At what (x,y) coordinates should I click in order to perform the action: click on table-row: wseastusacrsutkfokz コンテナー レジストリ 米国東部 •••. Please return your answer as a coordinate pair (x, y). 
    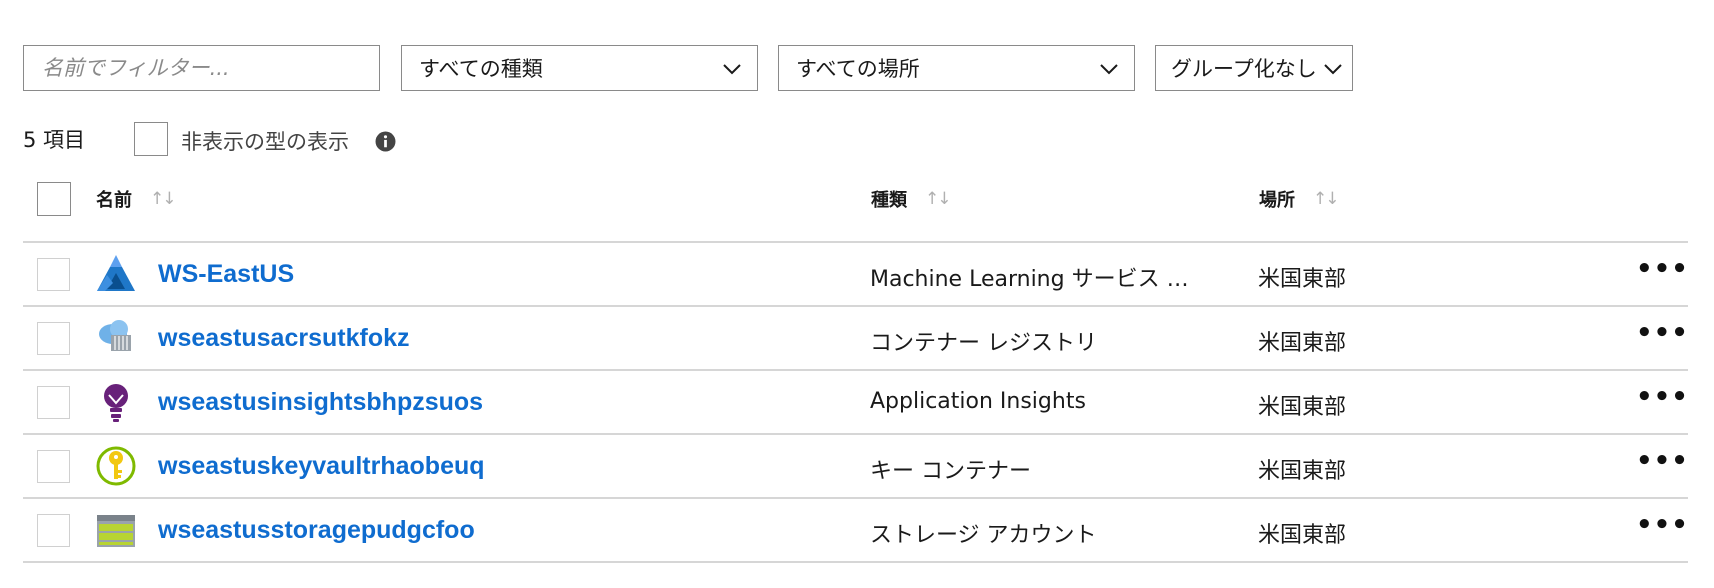
    Looking at the image, I should click on (855, 337).